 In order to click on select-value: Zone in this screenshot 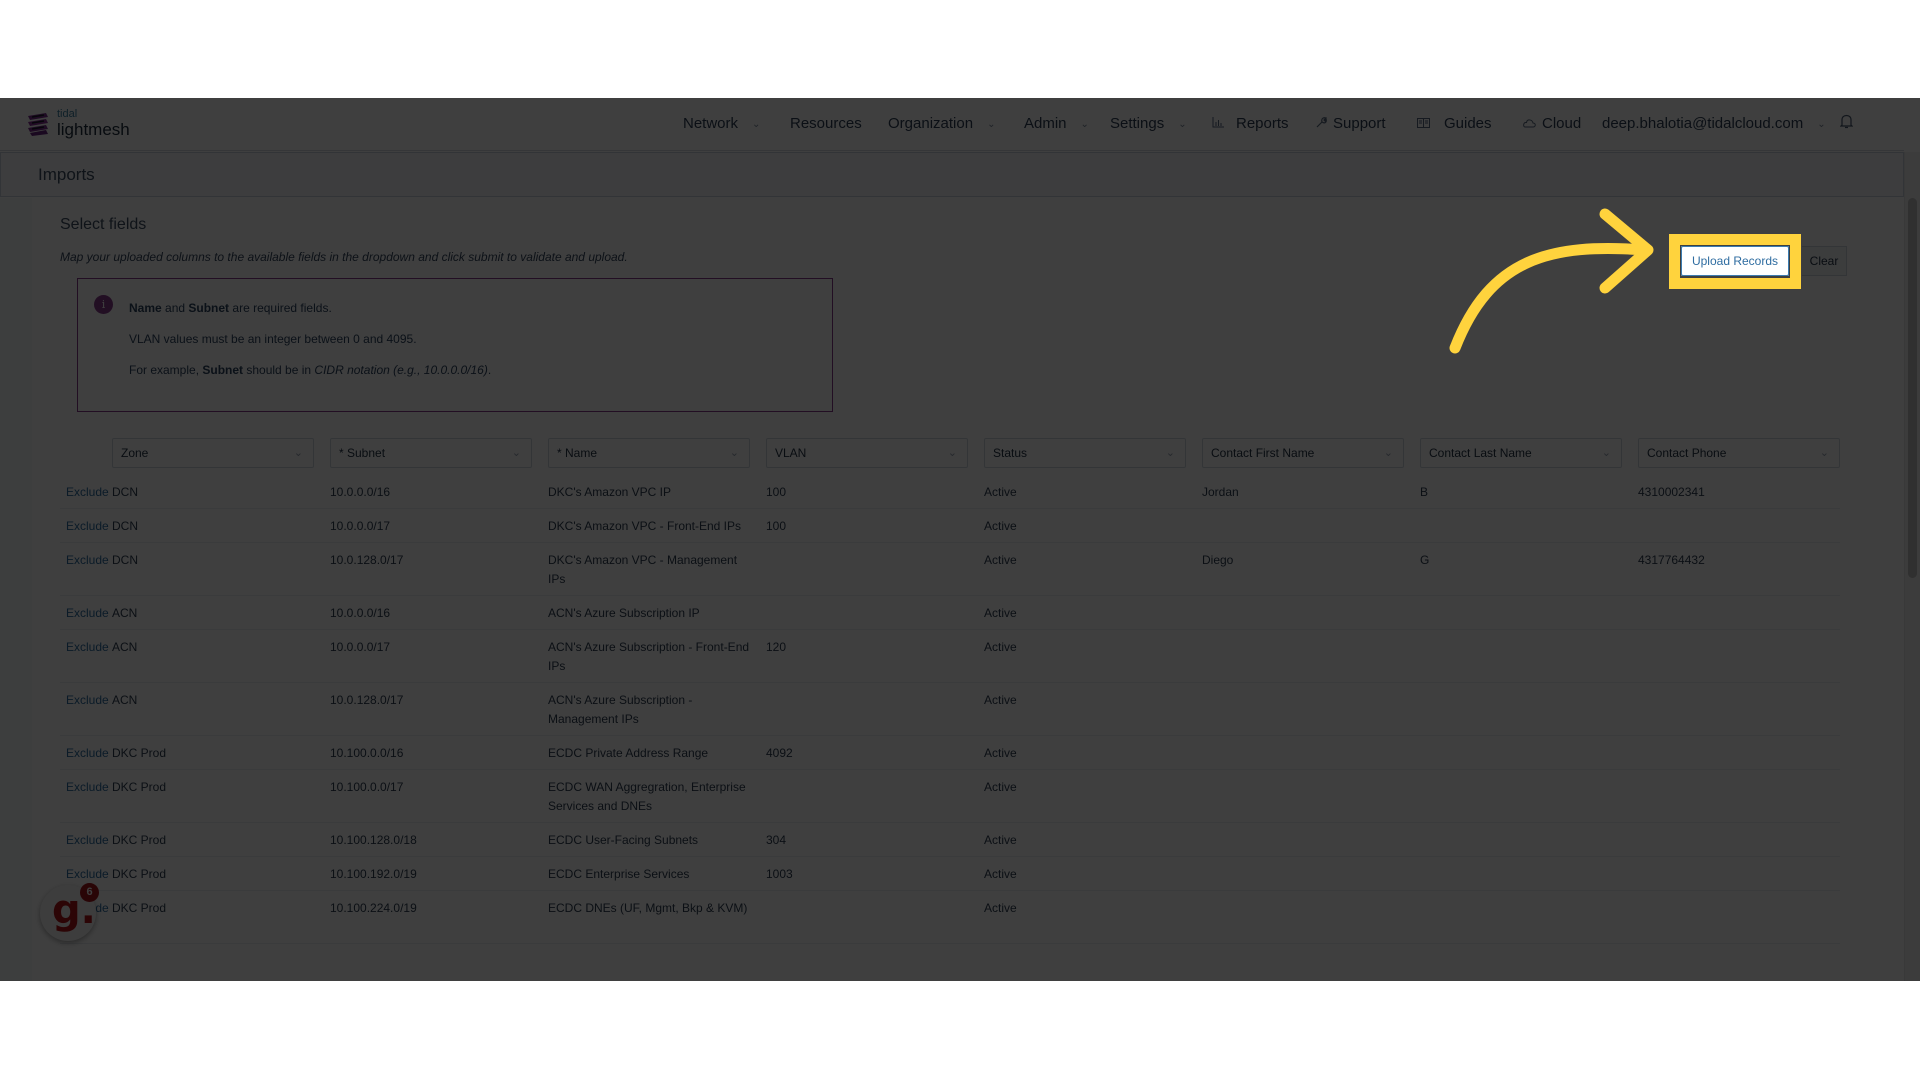, I will do `click(135, 453)`.